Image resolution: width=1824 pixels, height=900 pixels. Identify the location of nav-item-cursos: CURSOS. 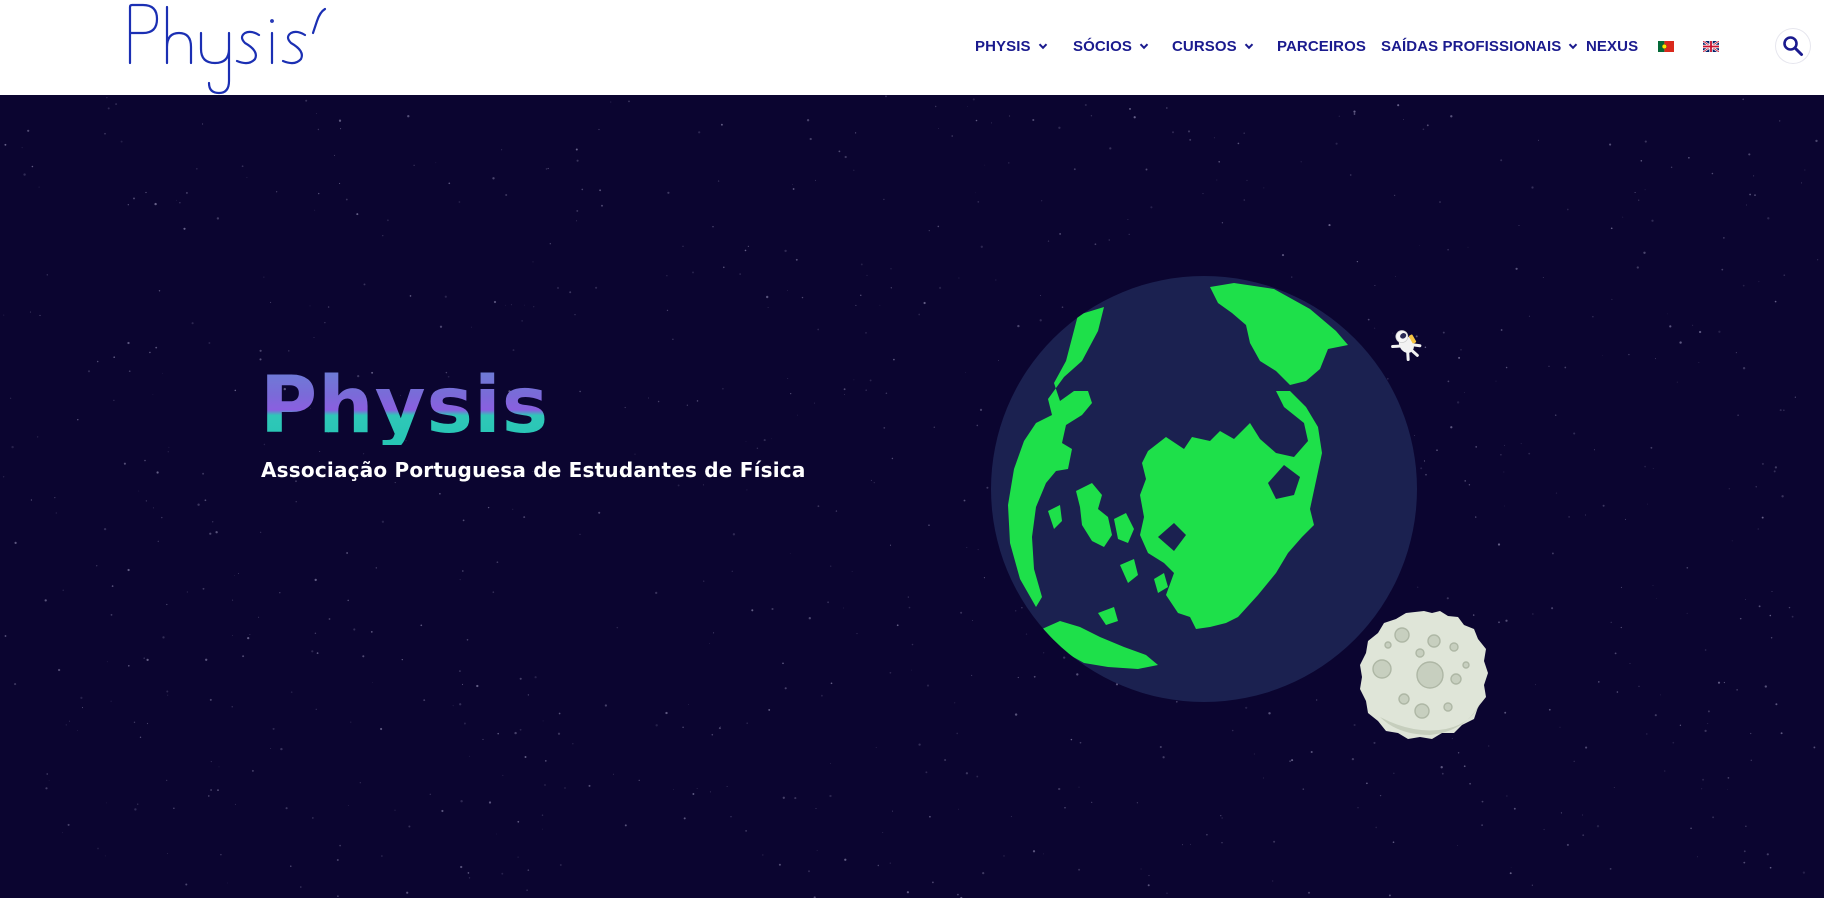
(1213, 46).